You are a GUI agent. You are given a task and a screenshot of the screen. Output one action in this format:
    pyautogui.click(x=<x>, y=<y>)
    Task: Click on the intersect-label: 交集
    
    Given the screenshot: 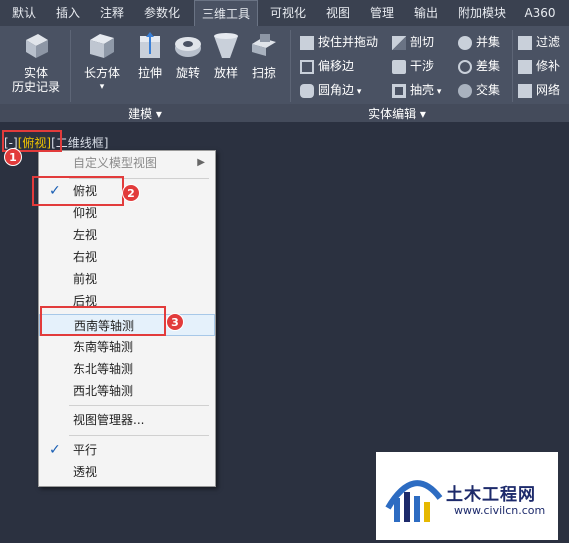 What is the action you would take?
    pyautogui.click(x=488, y=90)
    